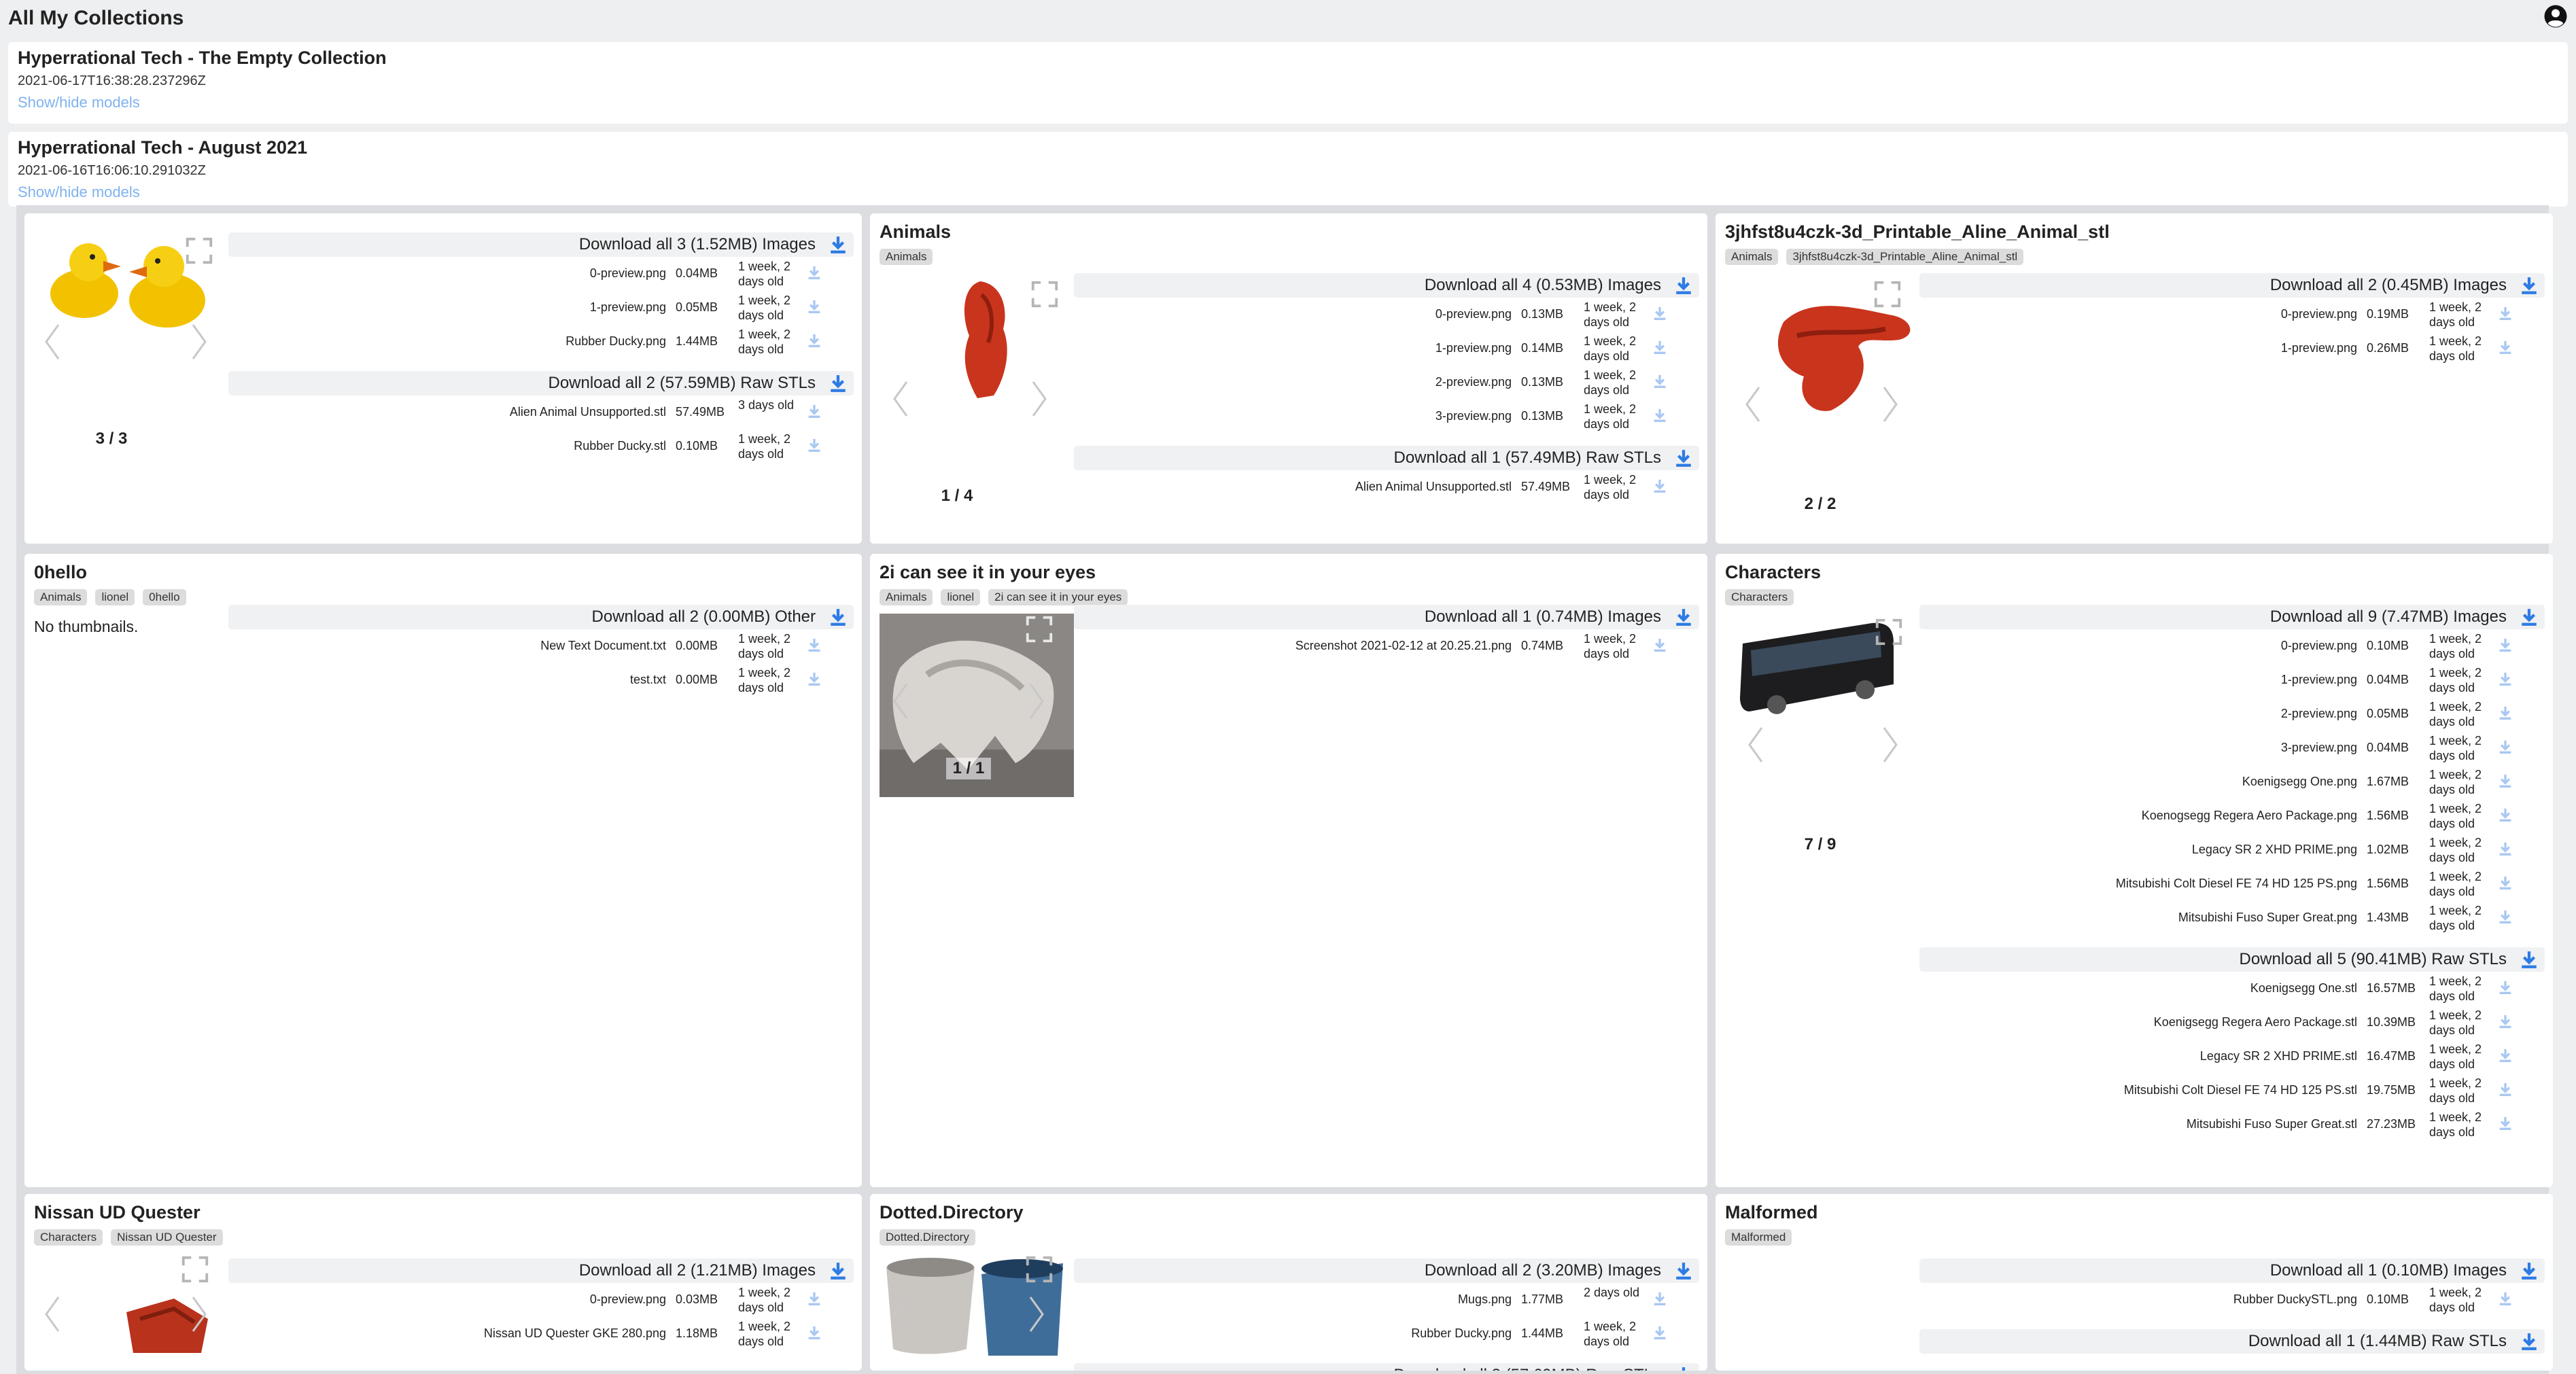 Image resolution: width=2576 pixels, height=1374 pixels. I want to click on account-circle-icon, so click(2555, 17).